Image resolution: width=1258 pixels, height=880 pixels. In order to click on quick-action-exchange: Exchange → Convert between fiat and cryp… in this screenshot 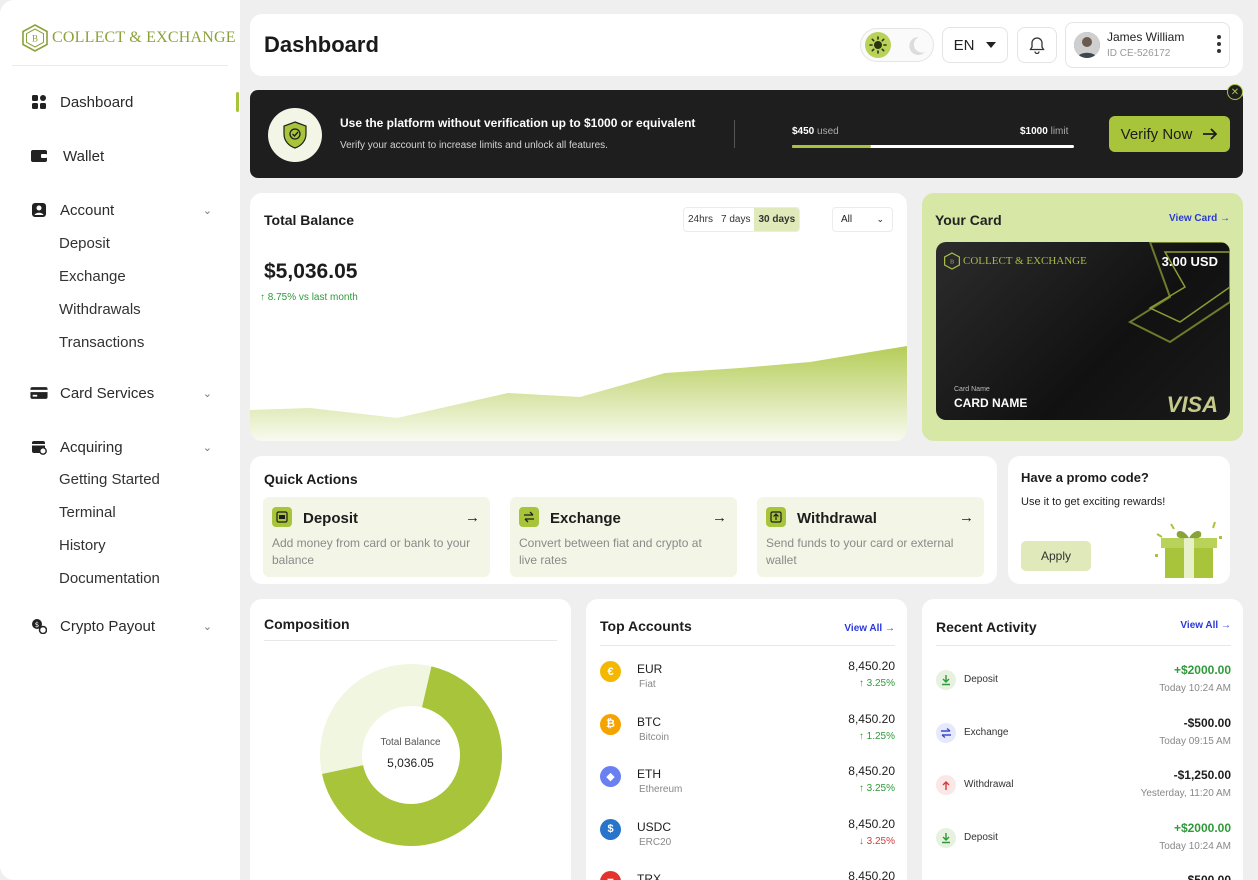, I will do `click(623, 537)`.